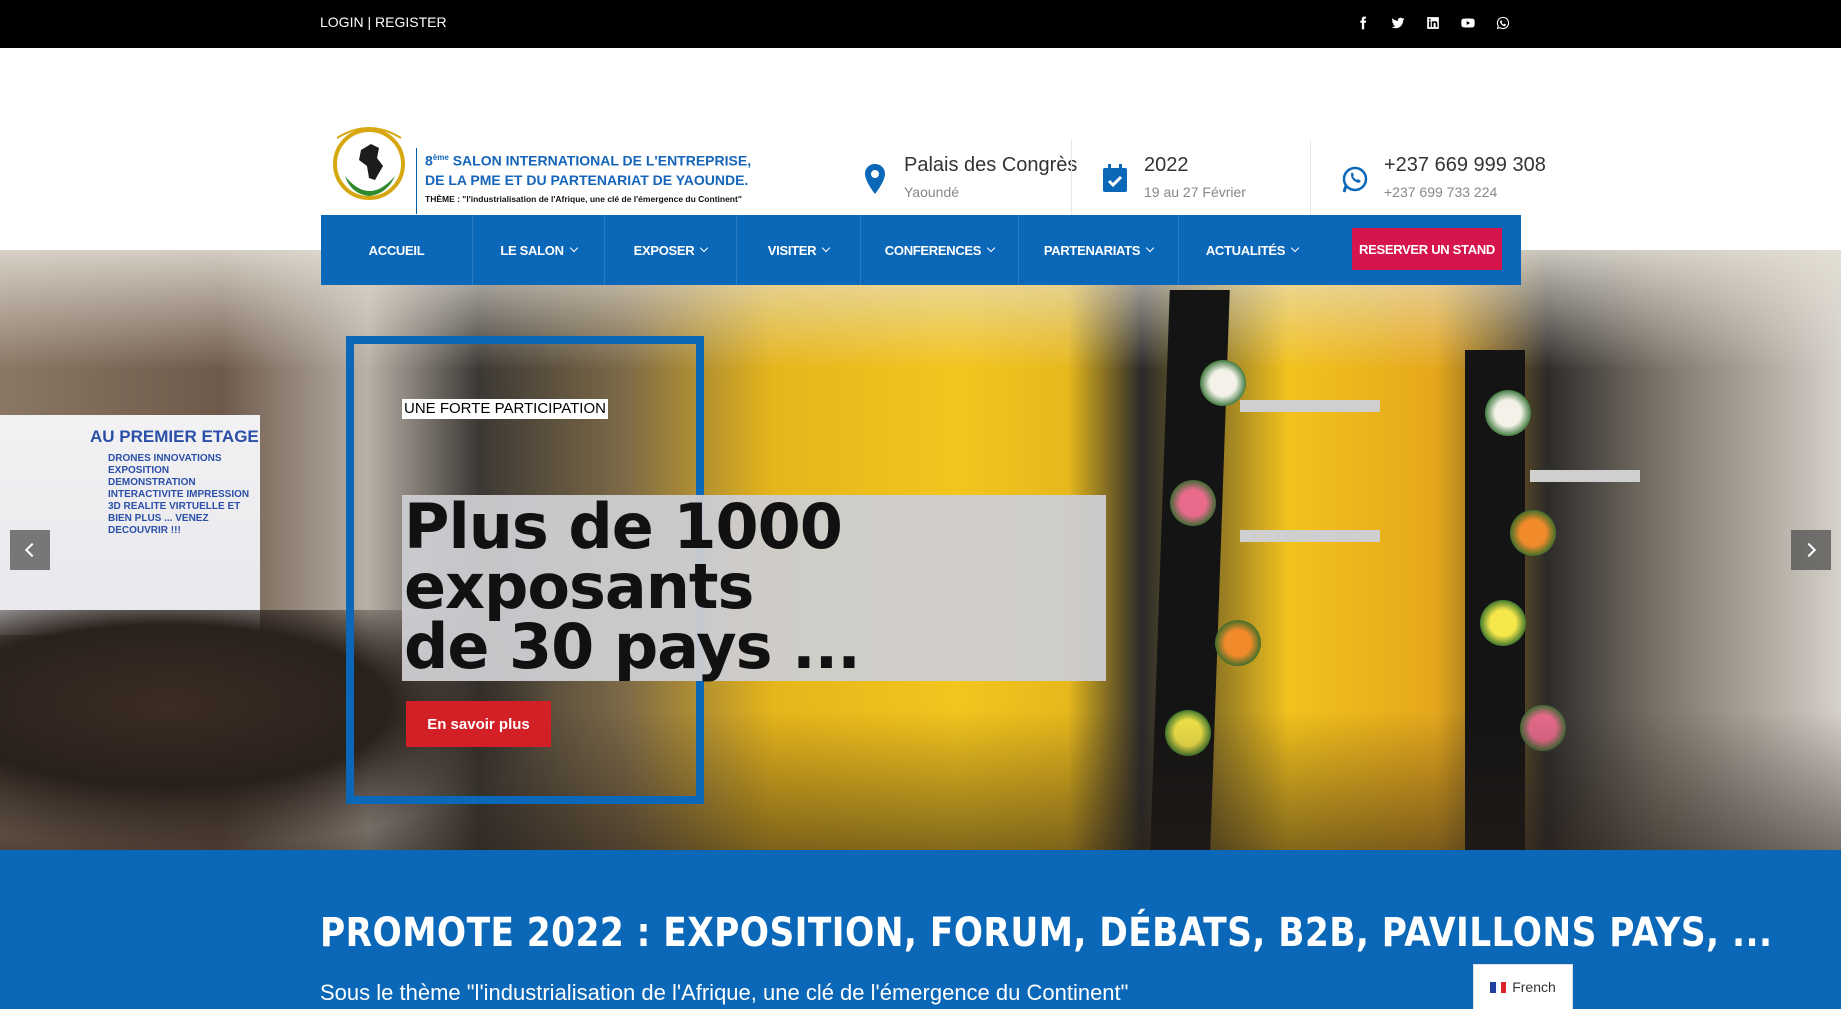  What do you see at coordinates (623, 556) in the screenshot?
I see `hero-title-line1: Plus de 1000 exposants` at bounding box center [623, 556].